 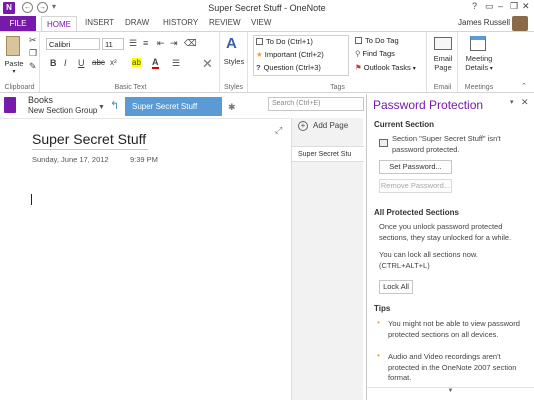 I want to click on outlook-tasks-label: Outlook Tasks, so click(x=387, y=67).